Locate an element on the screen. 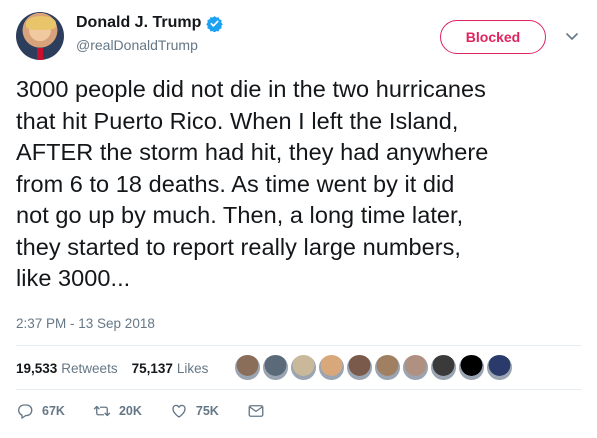 The width and height of the screenshot is (597, 438). direct-message-button is located at coordinates (260, 411).